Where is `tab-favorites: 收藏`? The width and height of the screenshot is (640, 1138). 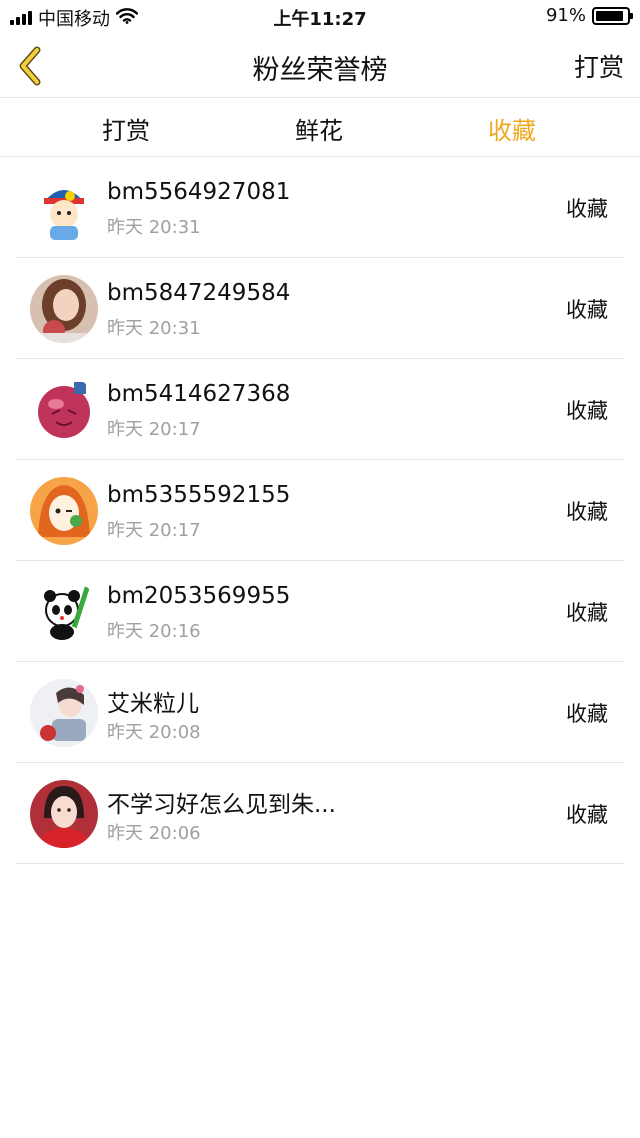 tab-favorites: 收藏 is located at coordinates (512, 128).